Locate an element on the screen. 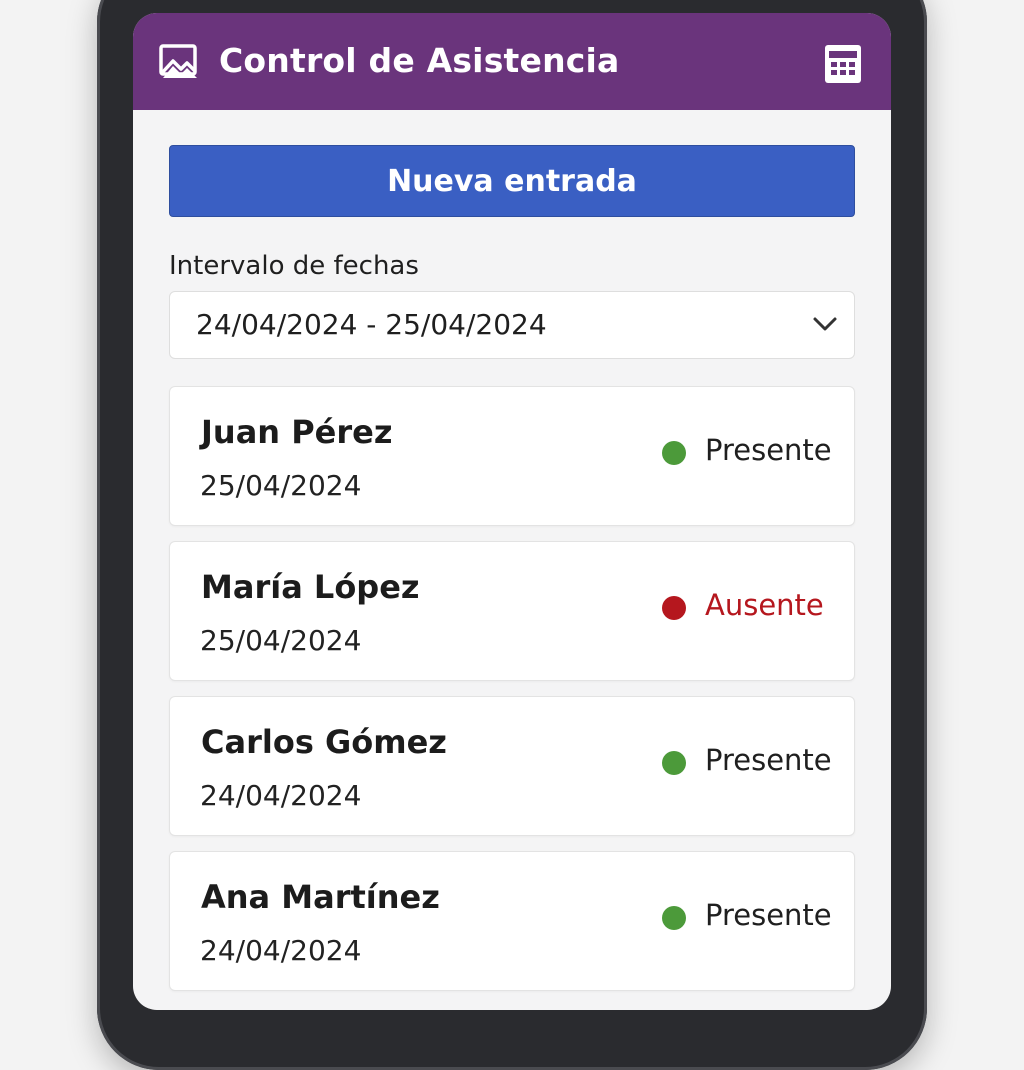 The image size is (1024, 1070). calendar-icon is located at coordinates (843, 64).